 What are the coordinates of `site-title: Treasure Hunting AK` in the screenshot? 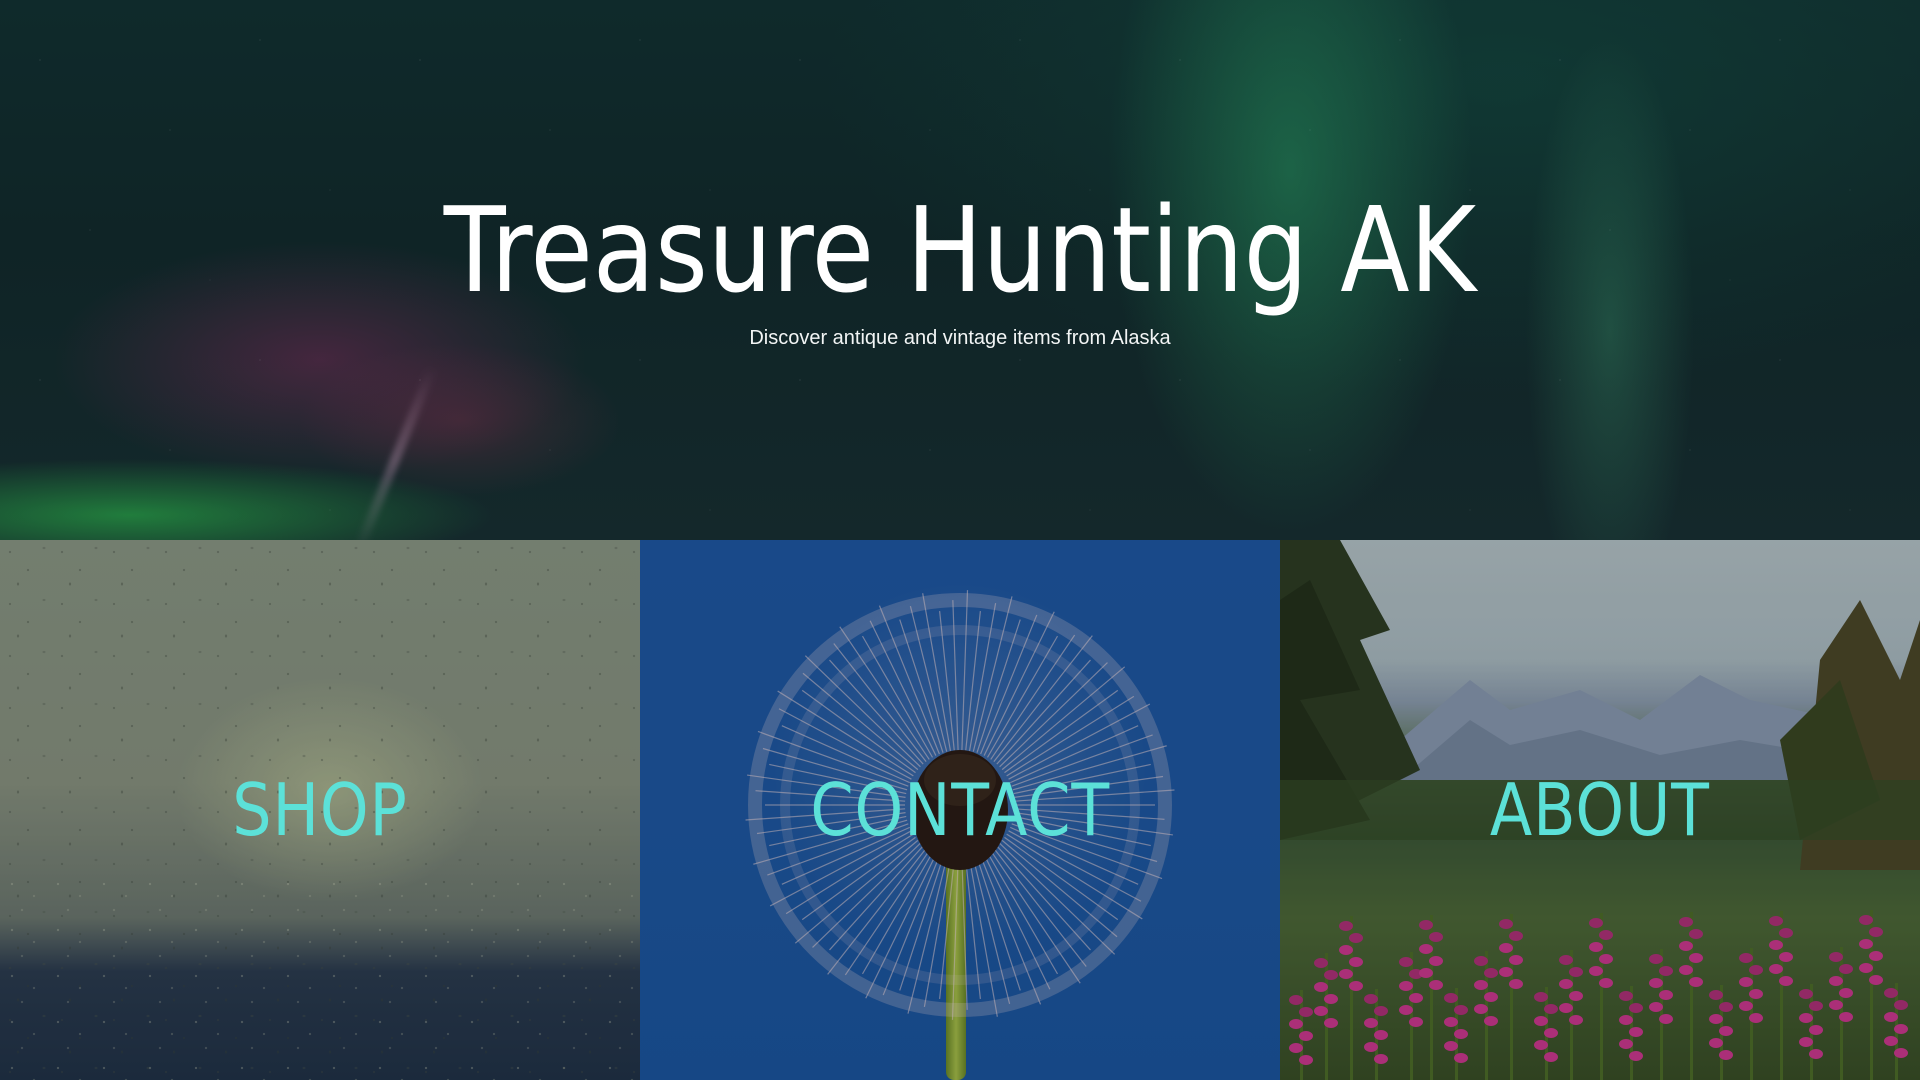 It's located at (960, 250).